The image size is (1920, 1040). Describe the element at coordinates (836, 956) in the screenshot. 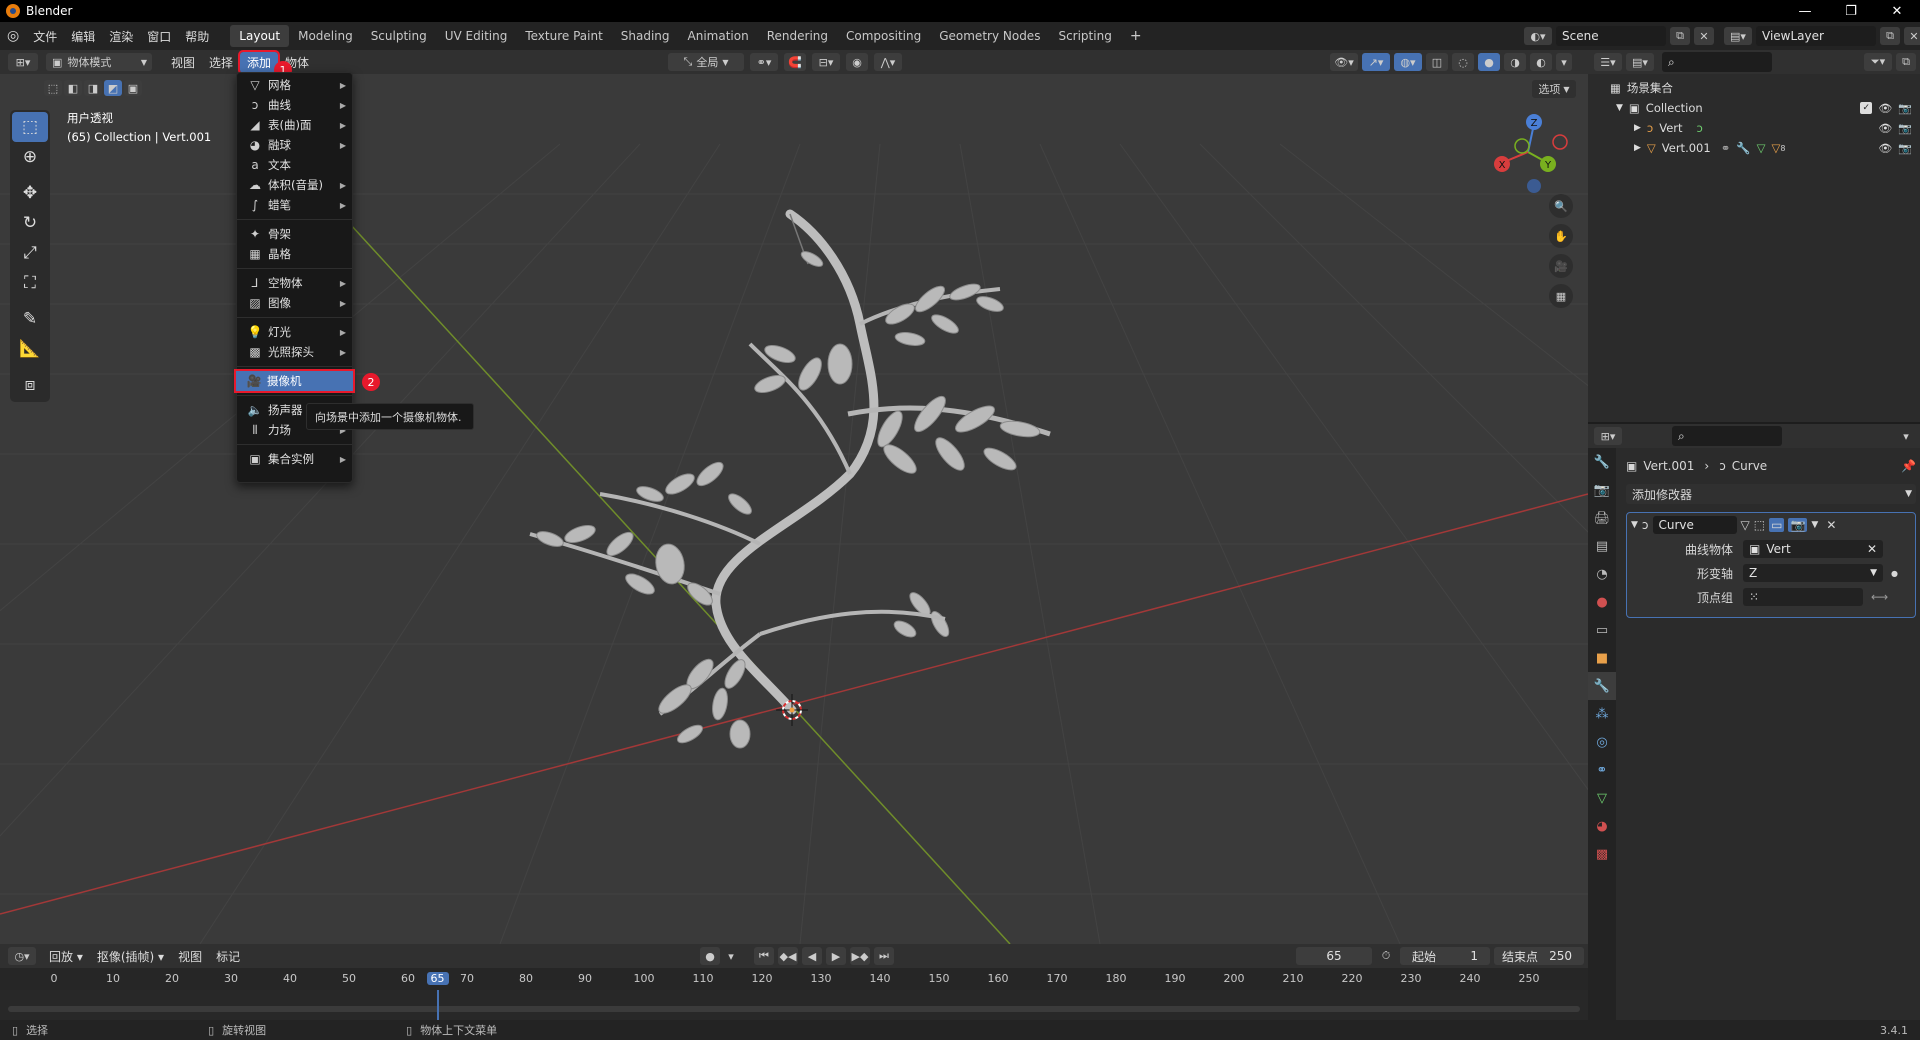

I see `play-icon: ▶` at that location.